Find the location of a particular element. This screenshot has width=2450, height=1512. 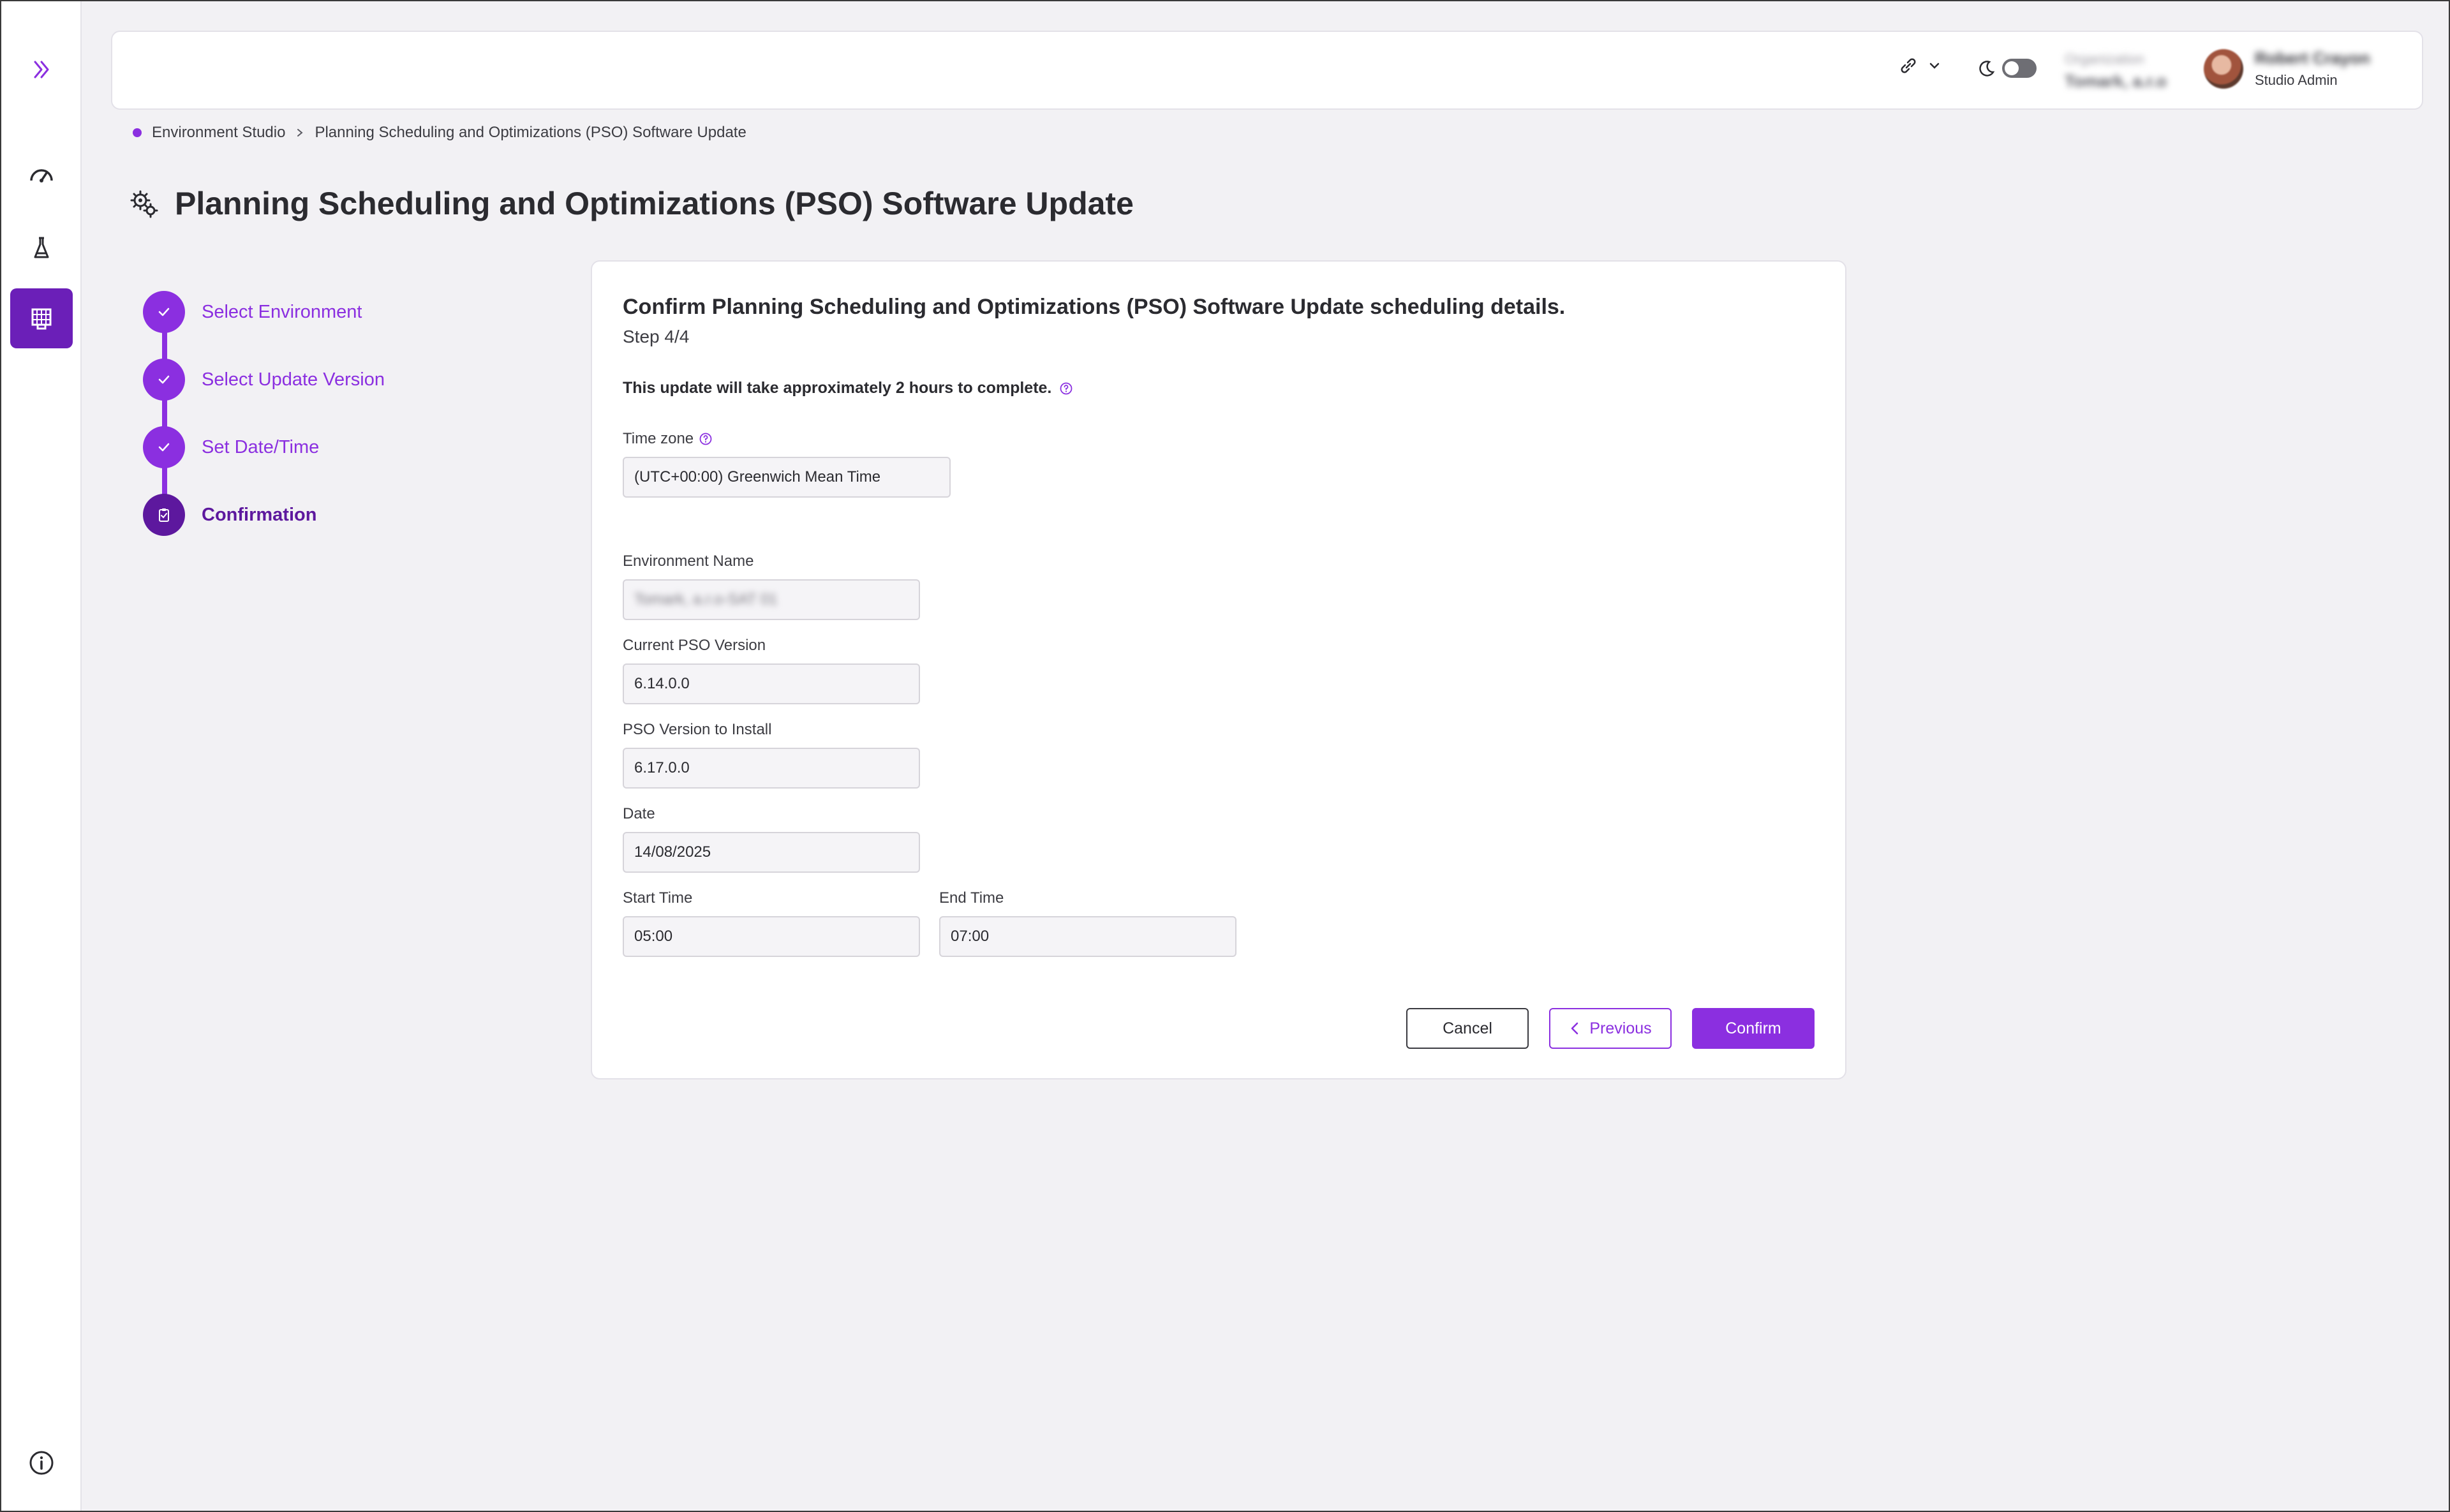

double-chevron-right-icon is located at coordinates (41, 69).